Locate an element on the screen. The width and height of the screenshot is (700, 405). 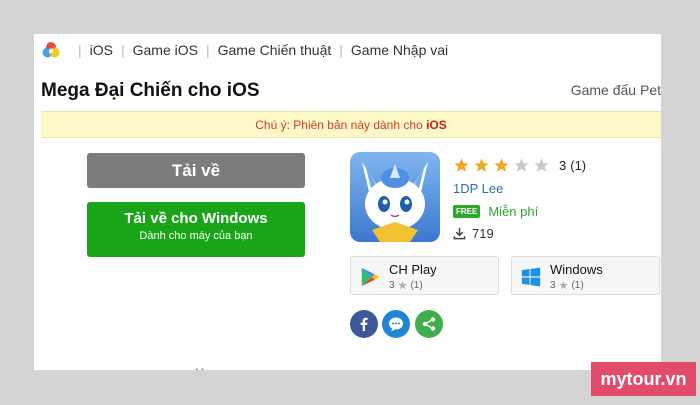
store-name: Windows is located at coordinates (576, 269).